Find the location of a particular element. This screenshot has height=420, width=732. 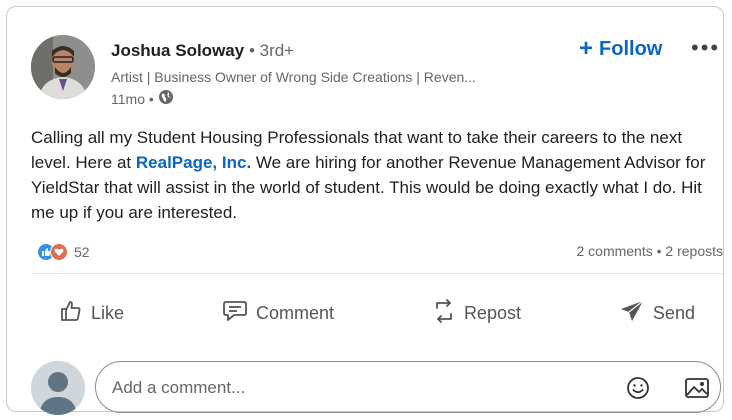

like-label: Like is located at coordinates (108, 312).